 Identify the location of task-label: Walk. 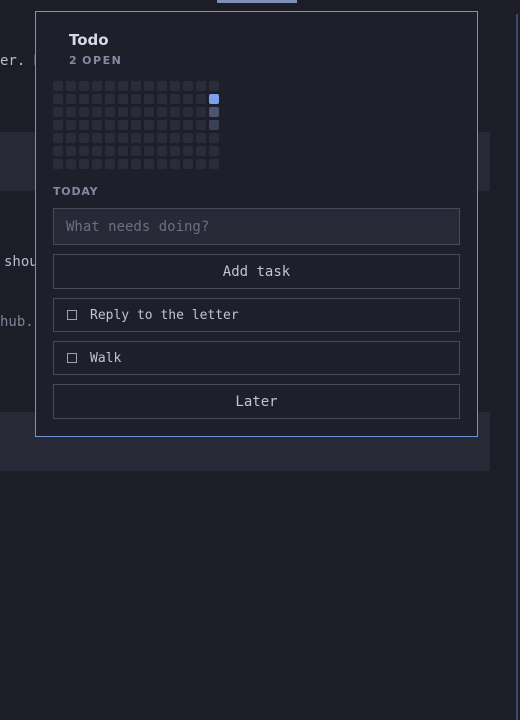
(106, 358).